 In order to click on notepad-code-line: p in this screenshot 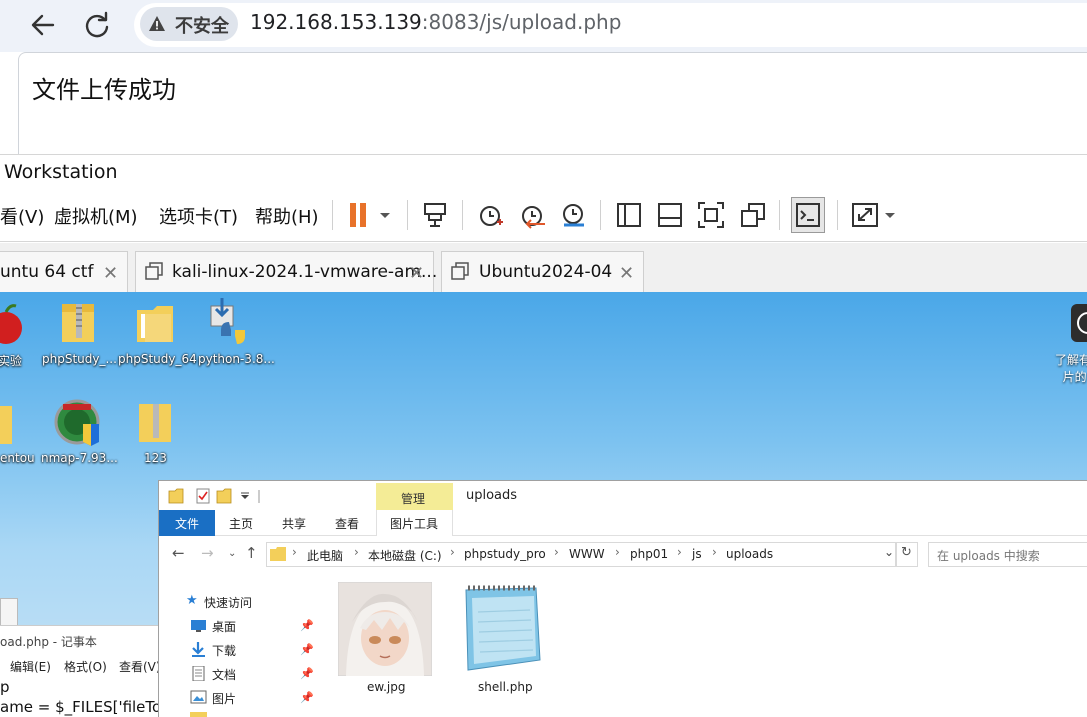, I will do `click(5, 687)`.